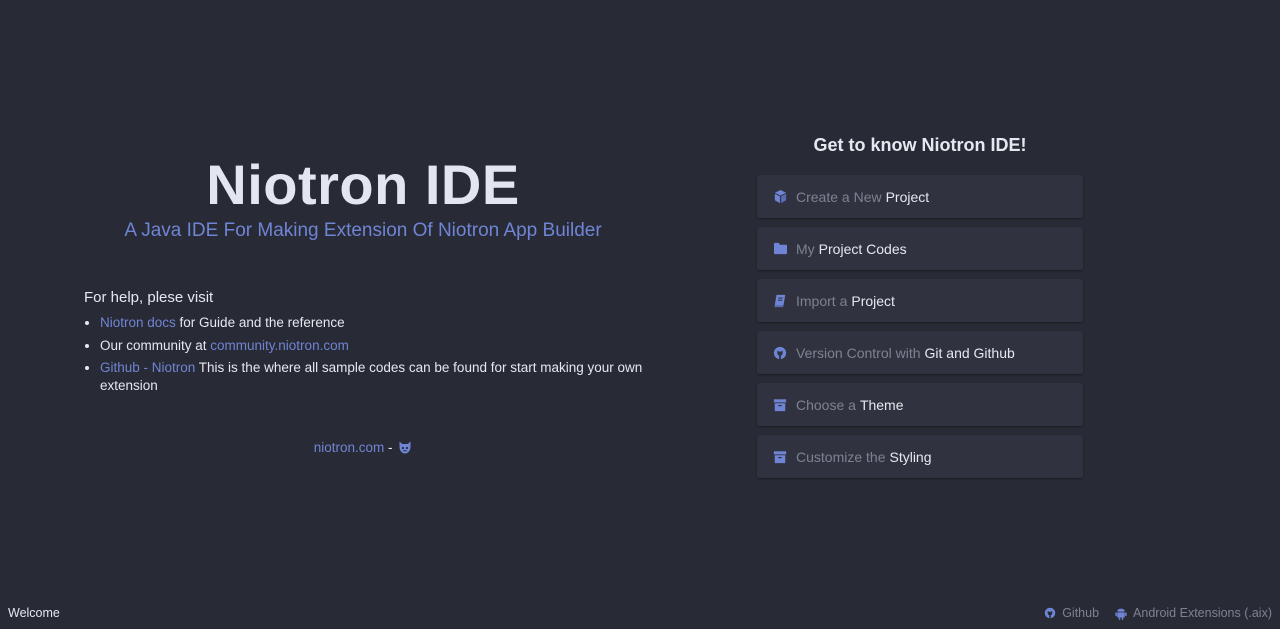  What do you see at coordinates (826, 404) in the screenshot?
I see `card-muted-label: Choose a` at bounding box center [826, 404].